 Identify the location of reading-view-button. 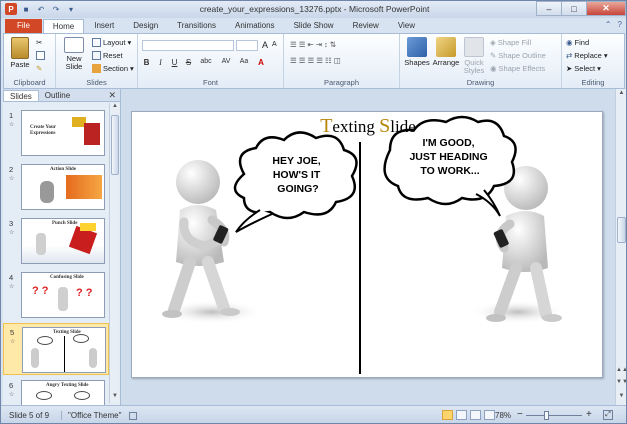
(475, 415).